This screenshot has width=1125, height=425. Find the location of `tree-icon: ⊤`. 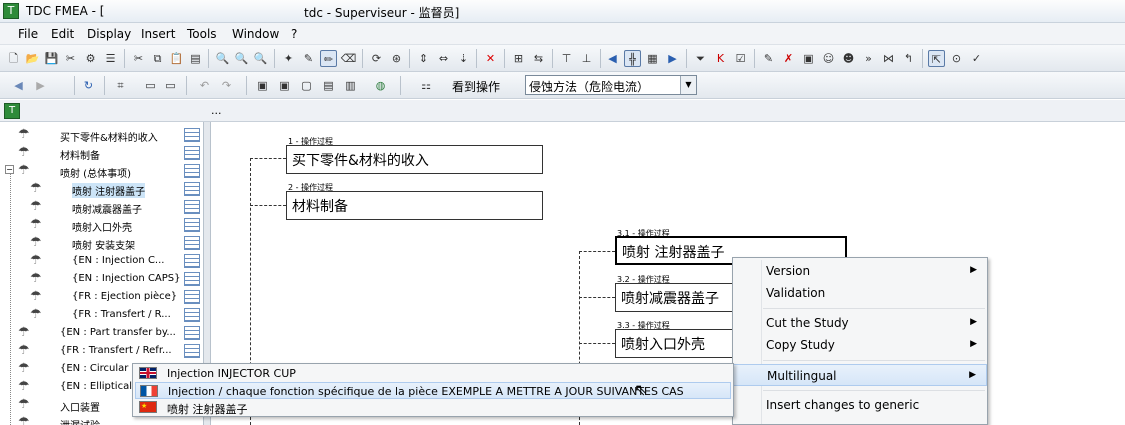

tree-icon: ⊤ is located at coordinates (566, 58).